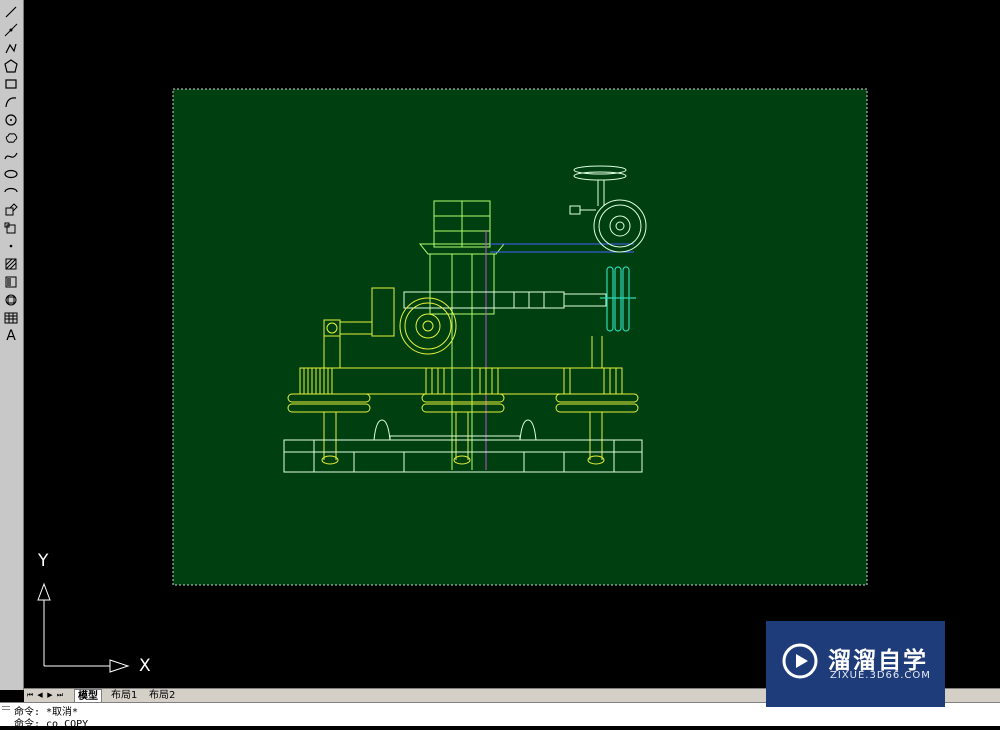 This screenshot has width=1000, height=730. Describe the element at coordinates (83, 627) in the screenshot. I see `ucs-icon` at that location.